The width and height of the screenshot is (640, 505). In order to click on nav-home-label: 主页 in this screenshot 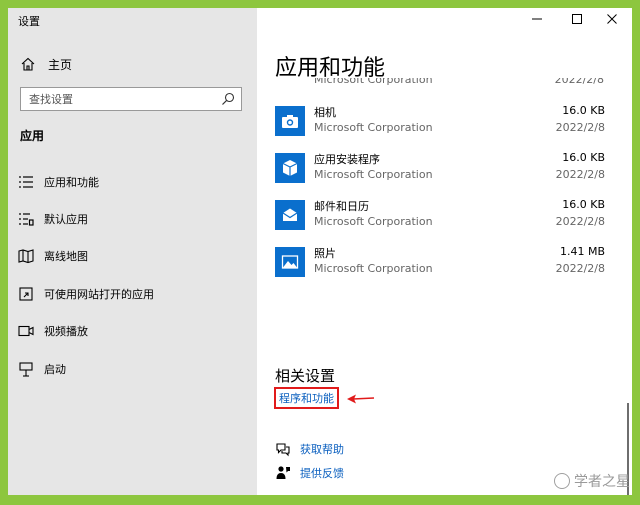, I will do `click(60, 64)`.